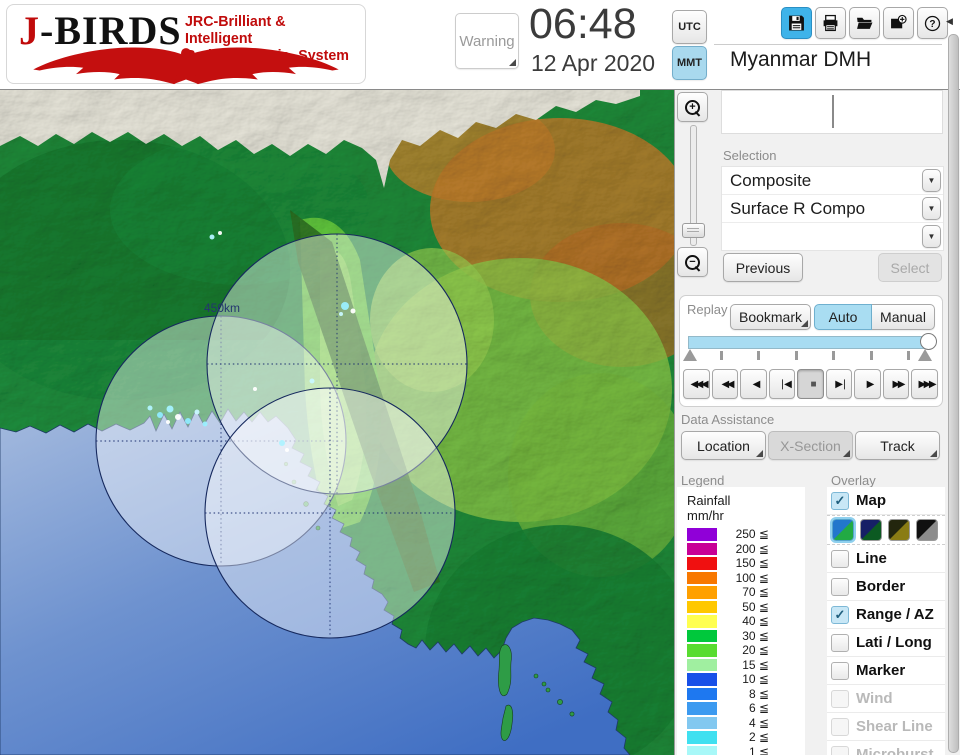 The width and height of the screenshot is (960, 755). I want to click on zoom-out-button: −, so click(692, 262).